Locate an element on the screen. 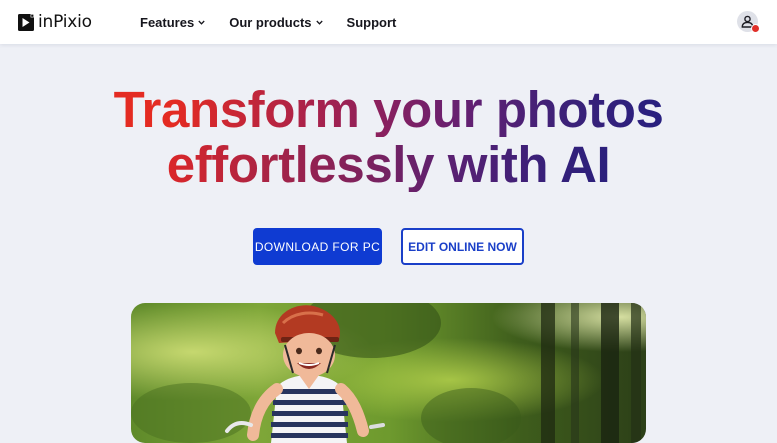 The width and height of the screenshot is (777, 443). download-for-pc-button: DOWNLOAD FOR PC is located at coordinates (317, 246).